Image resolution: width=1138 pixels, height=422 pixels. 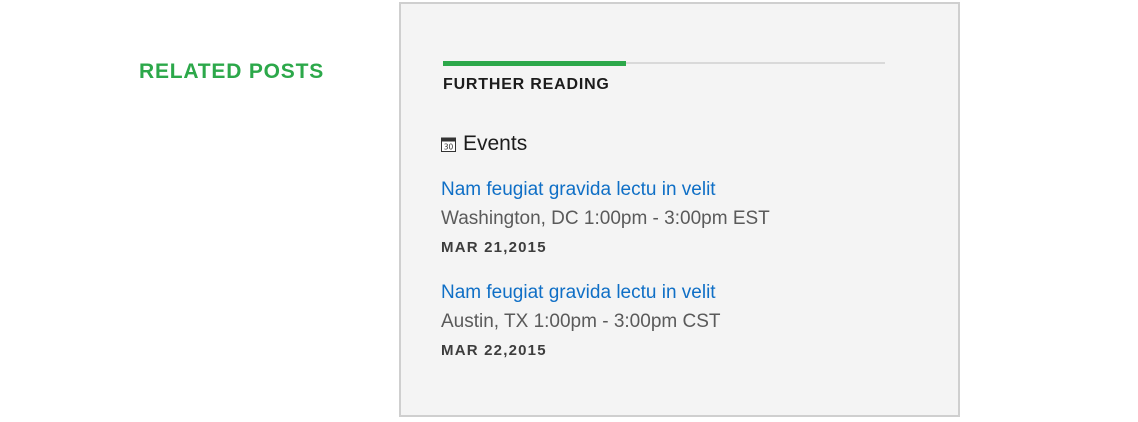 I want to click on related-posts-heading: RELATED POSTS, so click(x=232, y=71).